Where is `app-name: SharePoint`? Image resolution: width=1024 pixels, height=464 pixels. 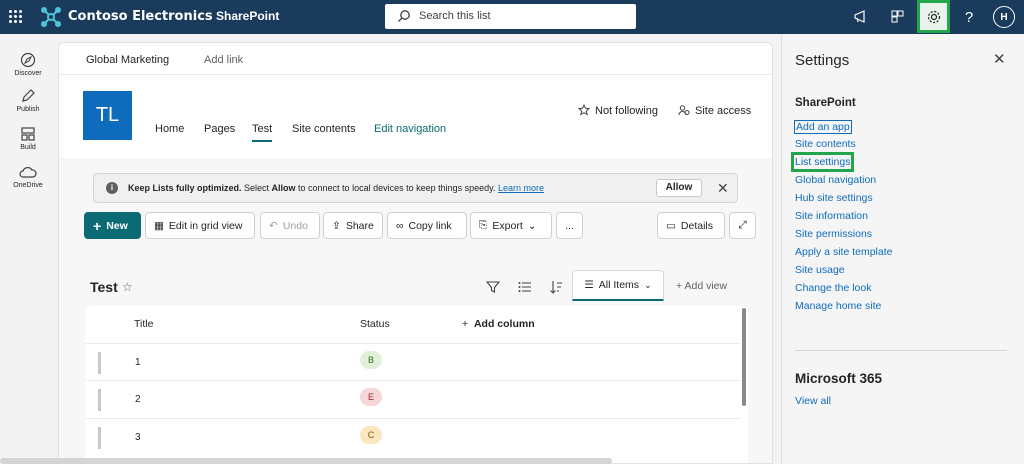 app-name: SharePoint is located at coordinates (247, 16).